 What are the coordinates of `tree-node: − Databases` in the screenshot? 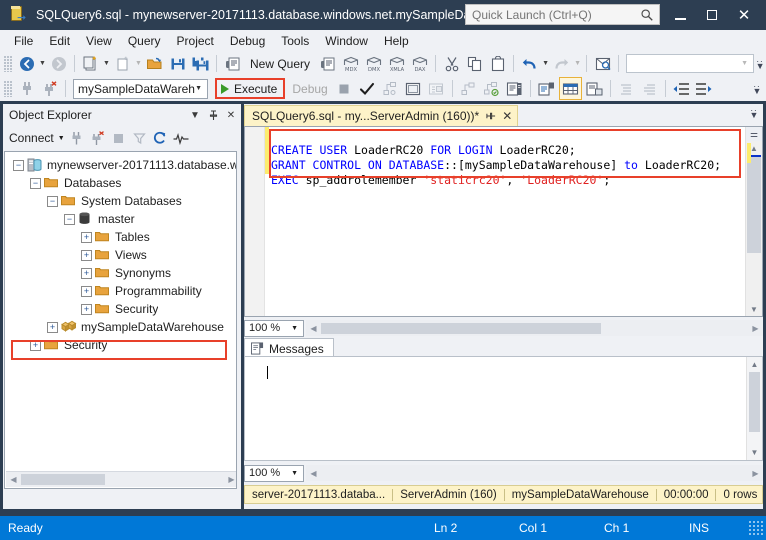 It's located at (120, 183).